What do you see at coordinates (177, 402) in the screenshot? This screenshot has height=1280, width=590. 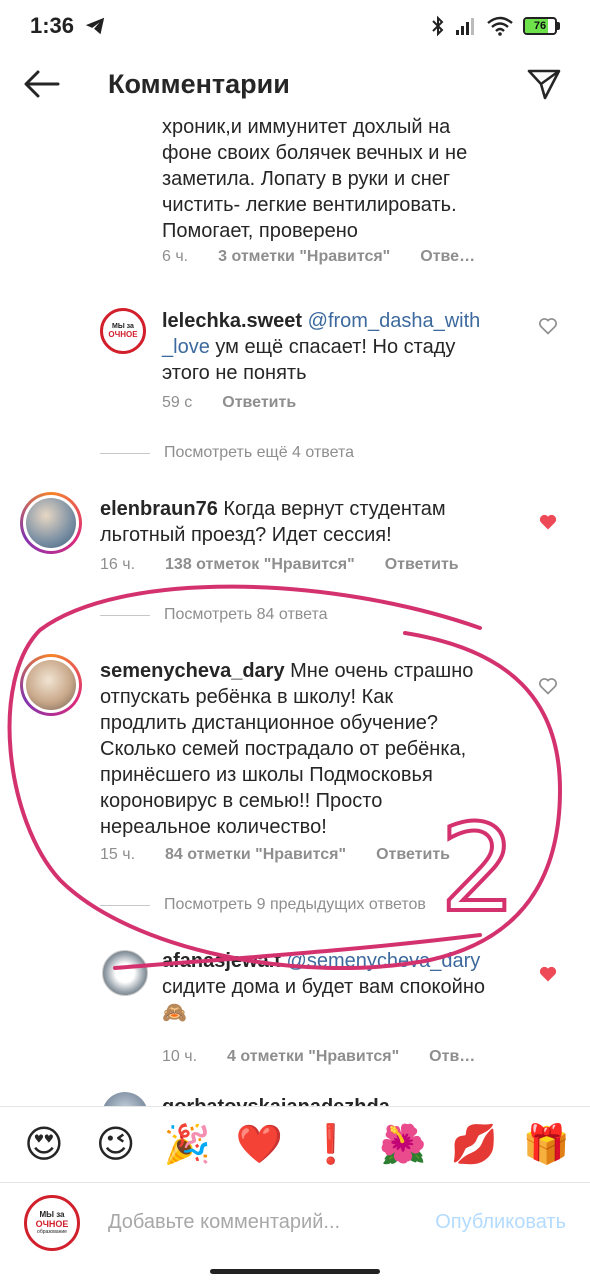 I see `comment-time: 59 с` at bounding box center [177, 402].